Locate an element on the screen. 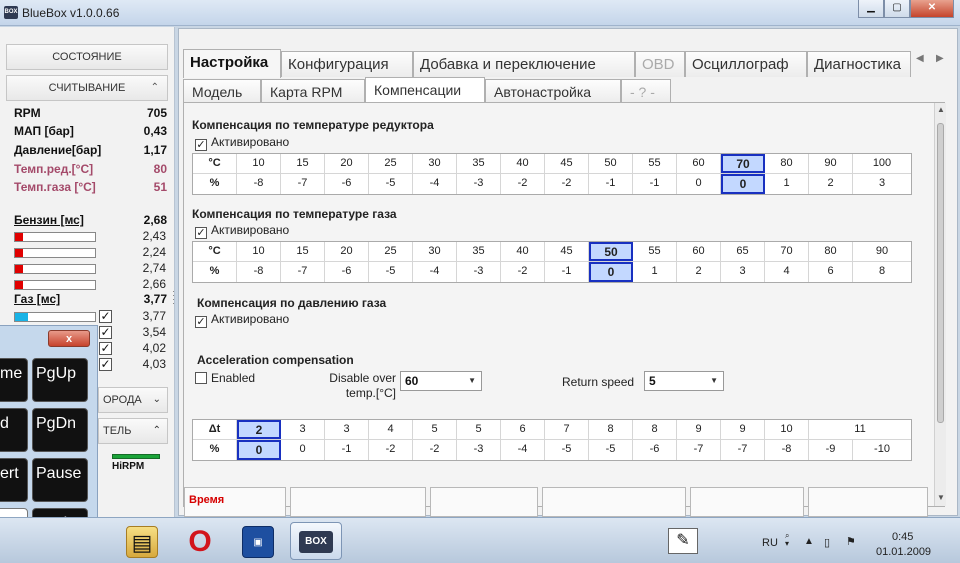  gas-percent-cell: -2 is located at coordinates (523, 272).